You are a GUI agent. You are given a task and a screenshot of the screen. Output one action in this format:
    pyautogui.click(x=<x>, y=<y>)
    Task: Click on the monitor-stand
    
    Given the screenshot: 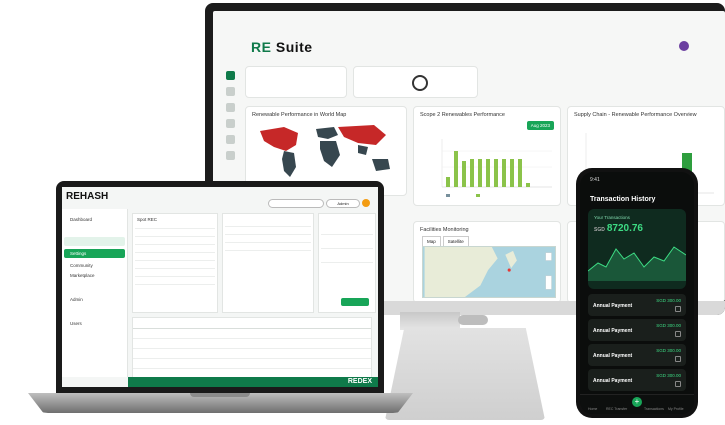 What is the action you would take?
    pyautogui.click(x=430, y=321)
    